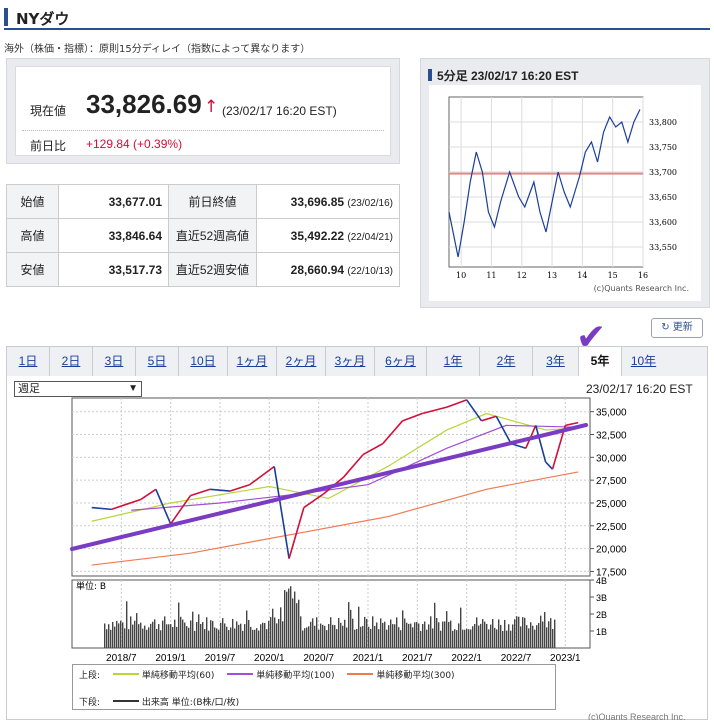 The height and width of the screenshot is (720, 714). Describe the element at coordinates (611, 436) in the screenshot. I see `y-tick-label: 32,500` at that location.